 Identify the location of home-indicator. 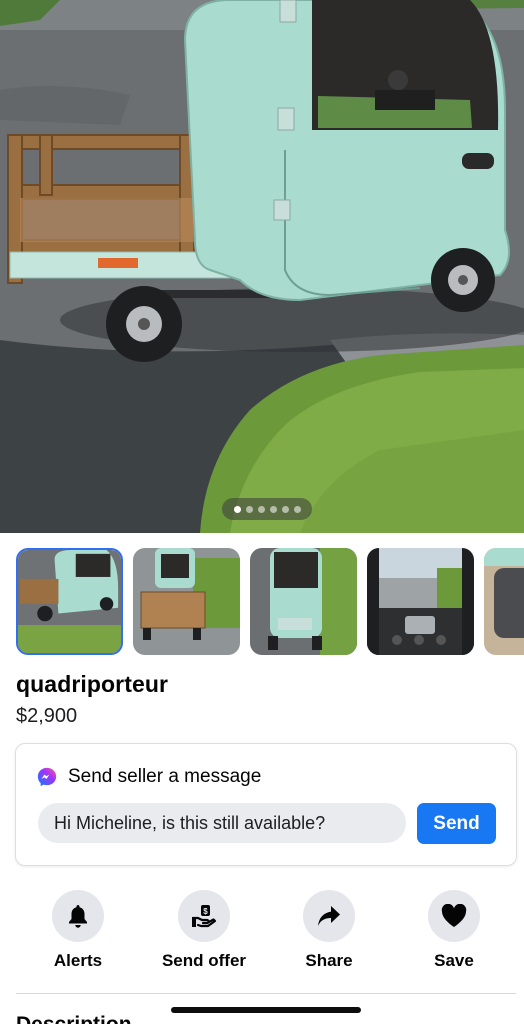
(266, 1010).